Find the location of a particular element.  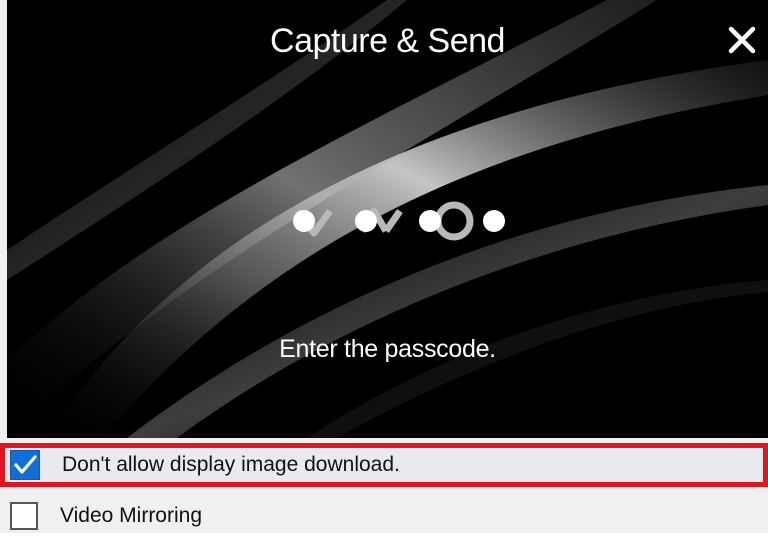

close-icon is located at coordinates (742, 40).